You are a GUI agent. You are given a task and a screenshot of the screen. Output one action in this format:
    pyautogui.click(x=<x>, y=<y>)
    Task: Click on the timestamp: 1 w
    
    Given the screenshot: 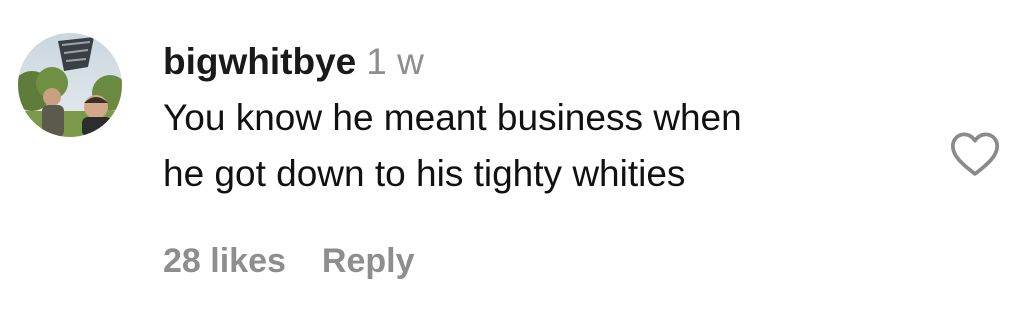 What is the action you would take?
    pyautogui.click(x=395, y=61)
    